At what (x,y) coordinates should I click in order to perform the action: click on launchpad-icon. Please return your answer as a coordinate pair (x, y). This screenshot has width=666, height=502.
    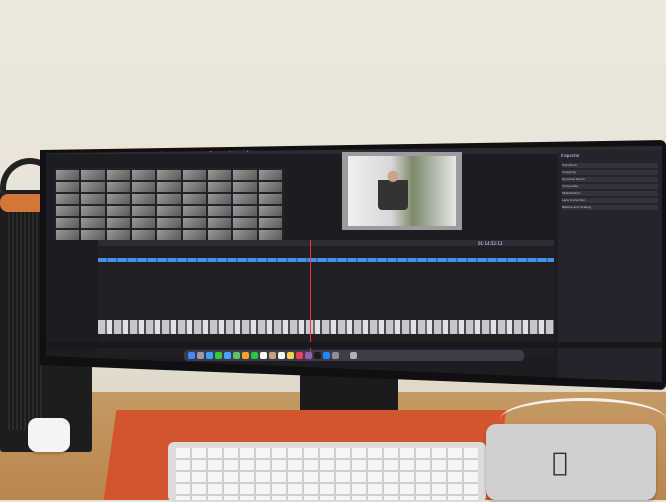
    Looking at the image, I should click on (200, 355).